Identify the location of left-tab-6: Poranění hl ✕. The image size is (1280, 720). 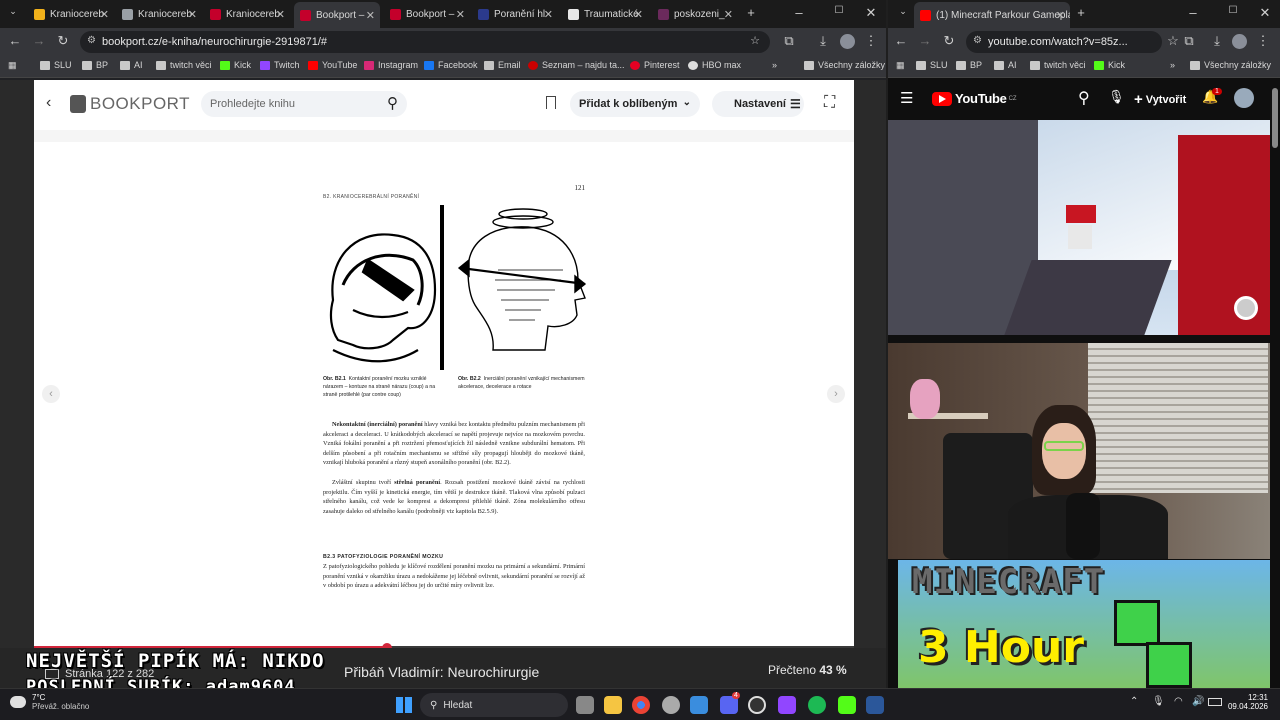
(515, 14).